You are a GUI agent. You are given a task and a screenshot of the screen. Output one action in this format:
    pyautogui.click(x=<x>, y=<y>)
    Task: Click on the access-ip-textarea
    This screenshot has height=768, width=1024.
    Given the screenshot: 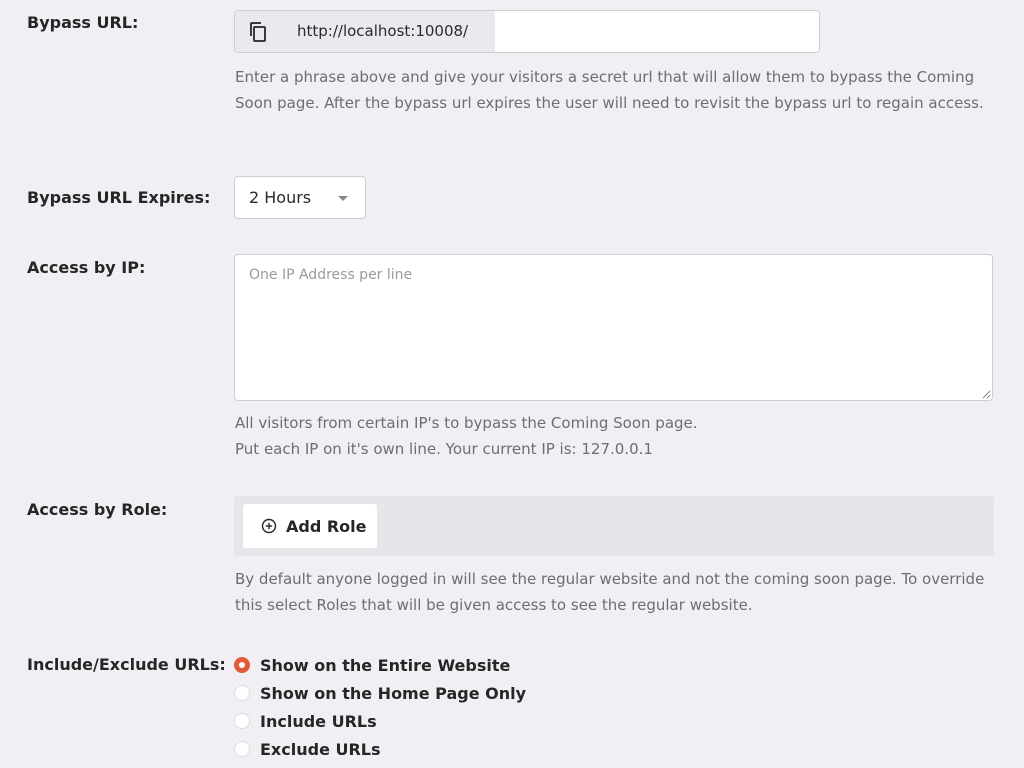 What is the action you would take?
    pyautogui.click(x=613, y=327)
    